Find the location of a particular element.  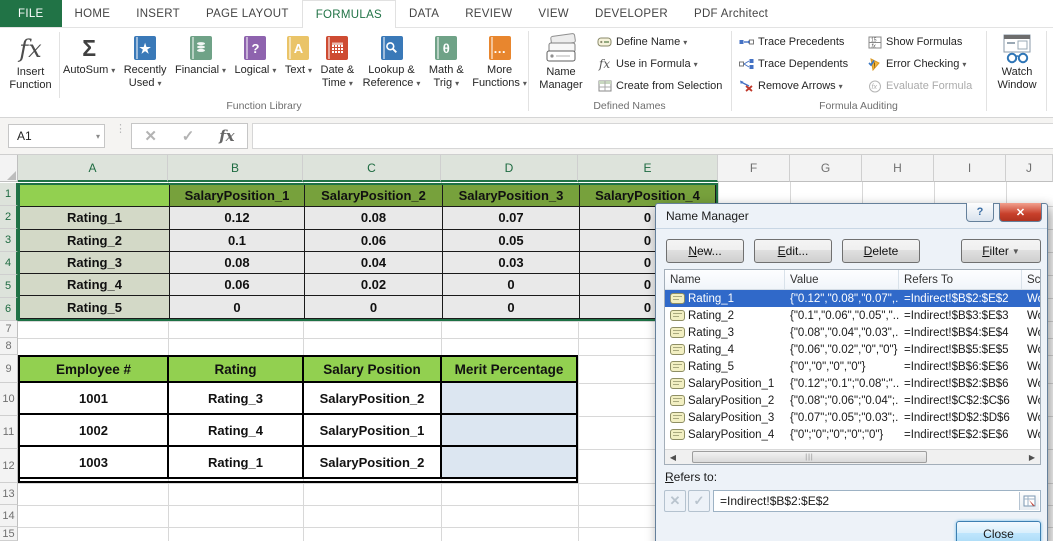

tab-file: FILE is located at coordinates (31, 13).